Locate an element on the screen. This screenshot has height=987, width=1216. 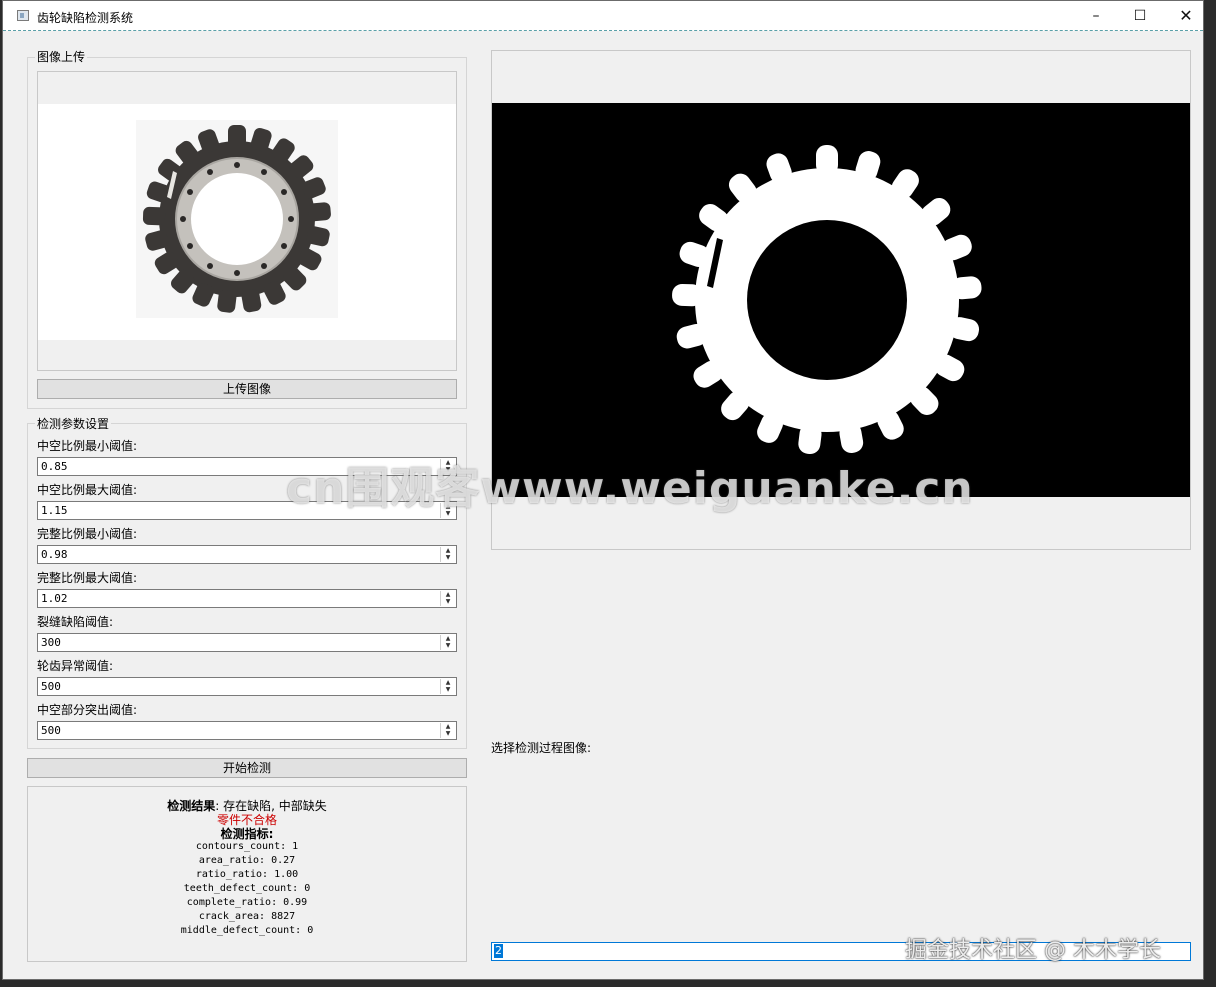
param-value: 1.15 is located at coordinates (54, 510).